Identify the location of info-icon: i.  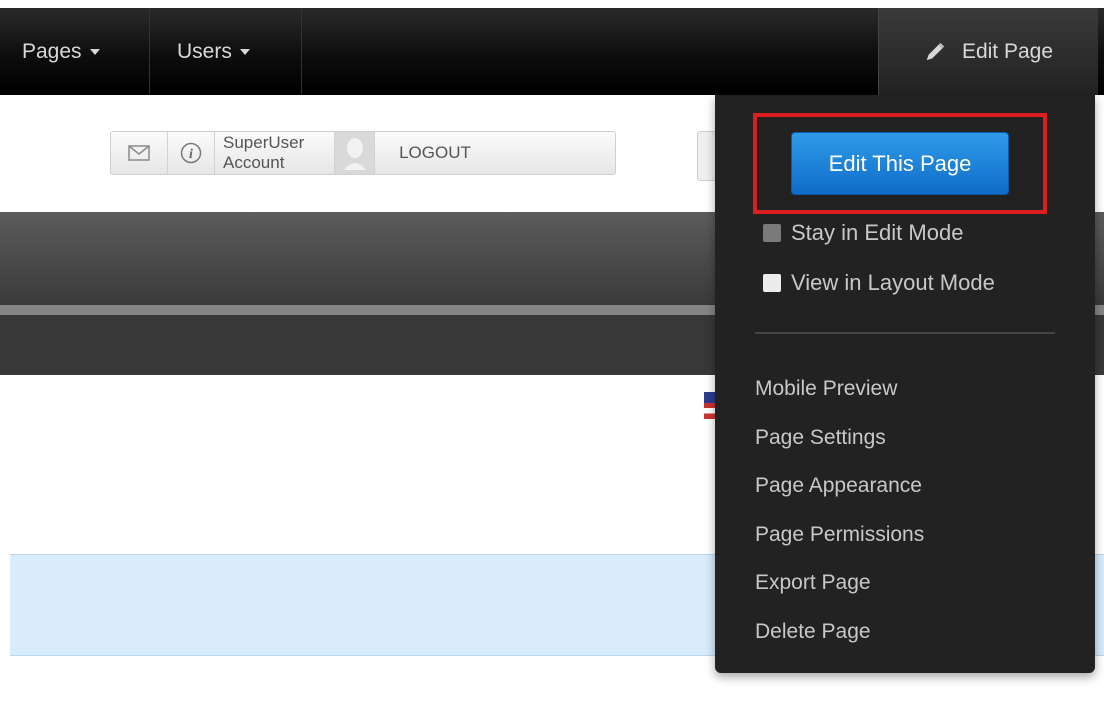
(191, 153).